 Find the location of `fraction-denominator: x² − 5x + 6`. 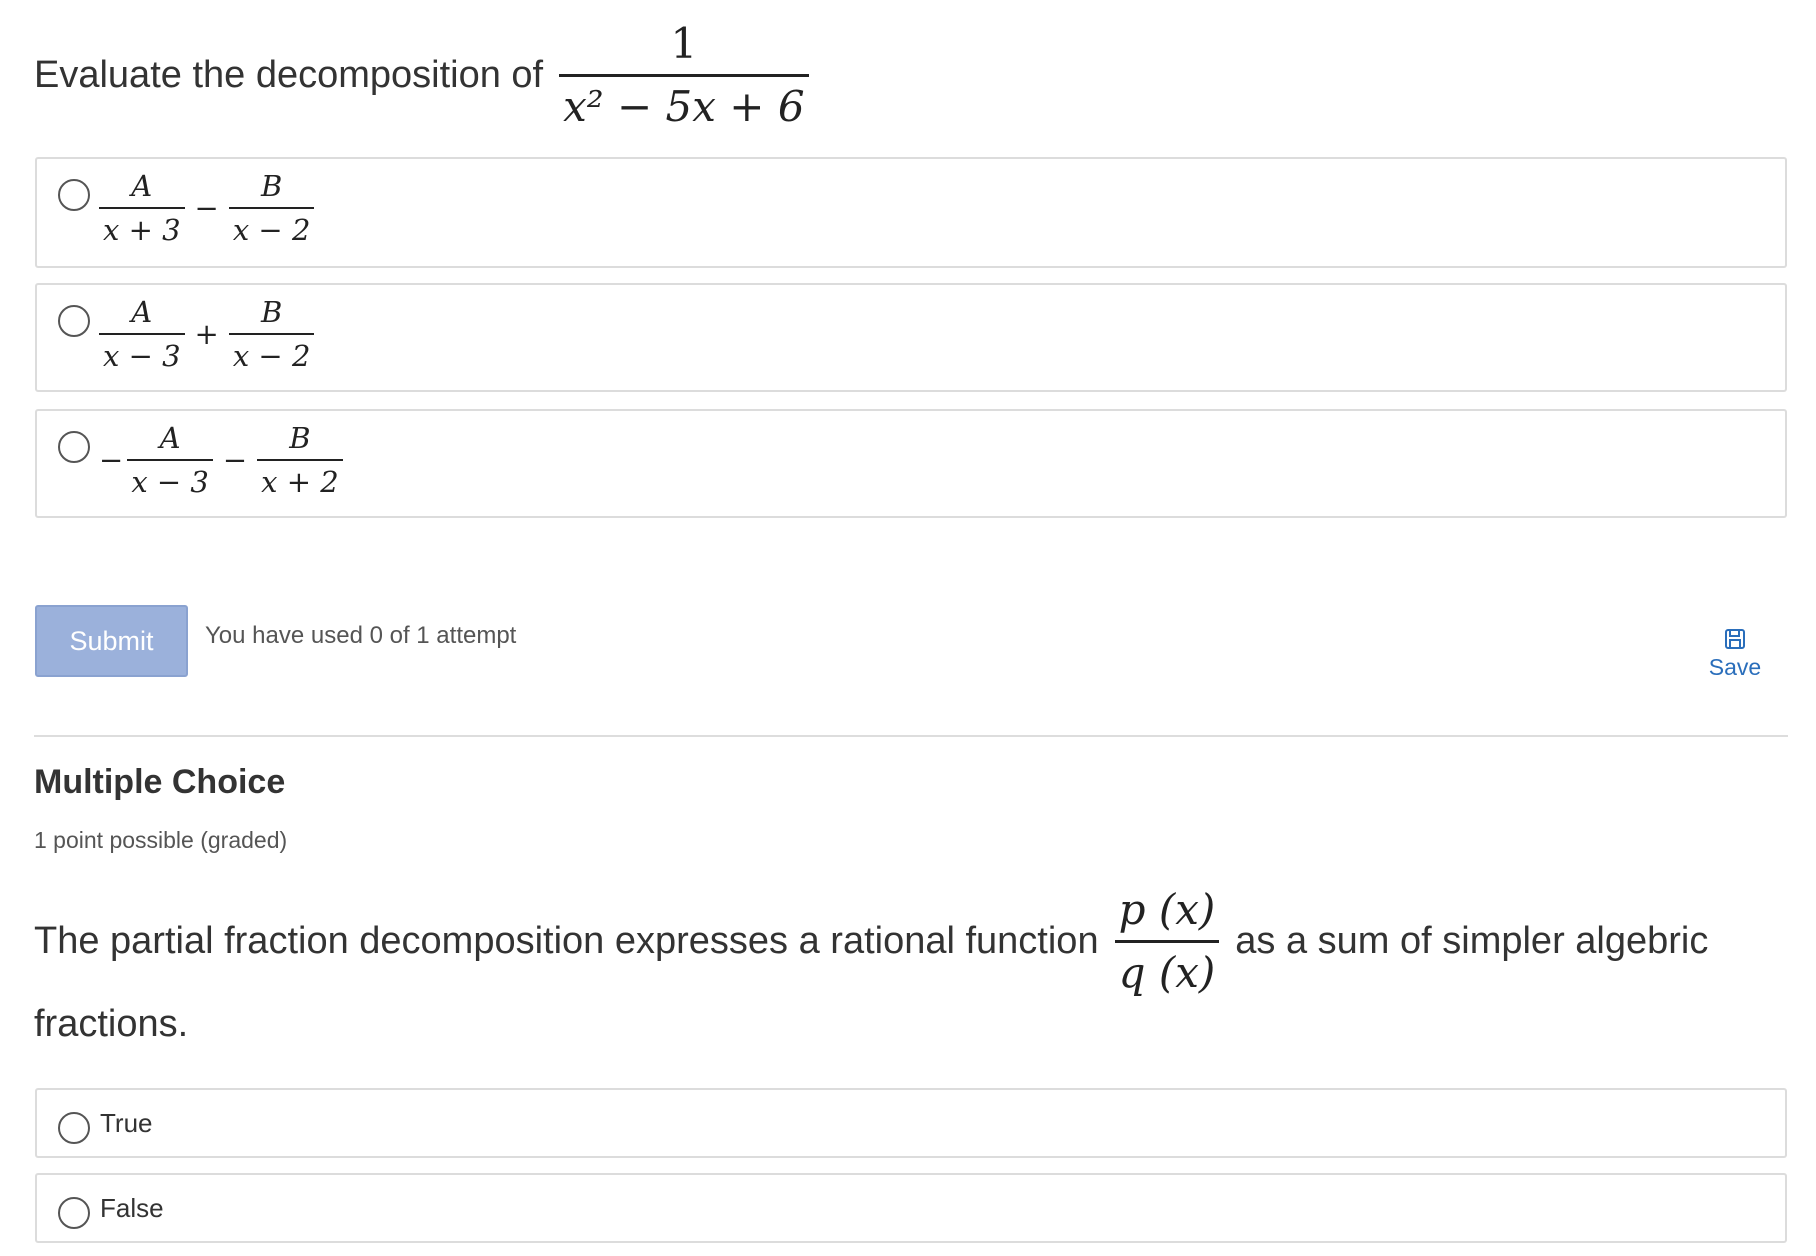

fraction-denominator: x² − 5x + 6 is located at coordinates (684, 106).